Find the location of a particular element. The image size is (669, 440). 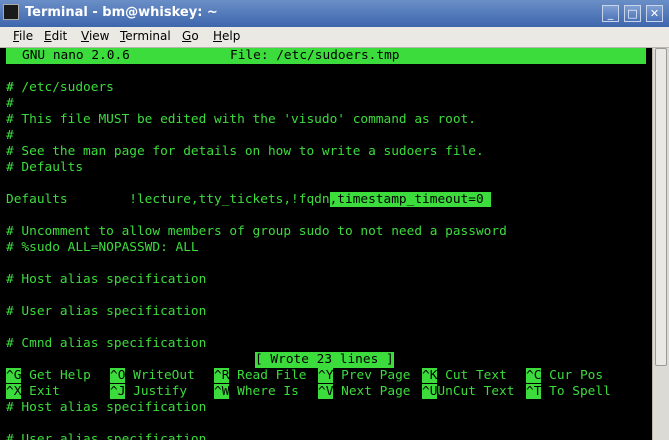

minimize-button: _ is located at coordinates (610, 13).